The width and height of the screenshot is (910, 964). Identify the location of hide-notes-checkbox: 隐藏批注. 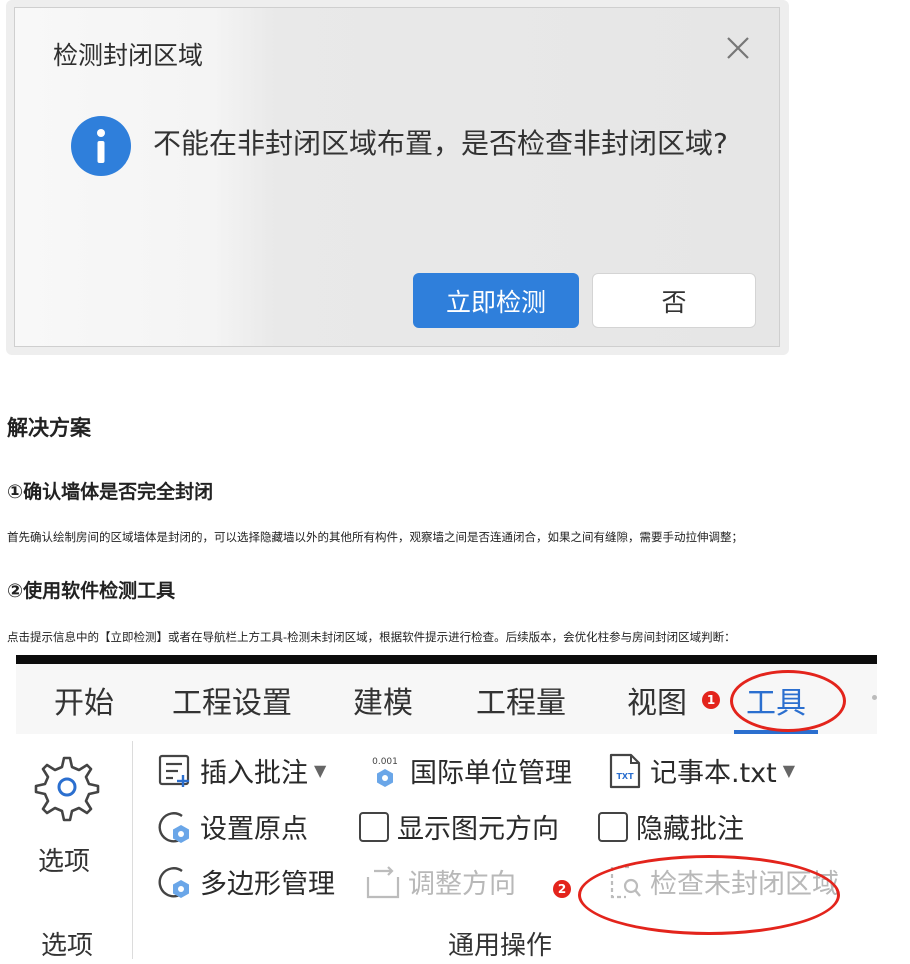
(671, 826).